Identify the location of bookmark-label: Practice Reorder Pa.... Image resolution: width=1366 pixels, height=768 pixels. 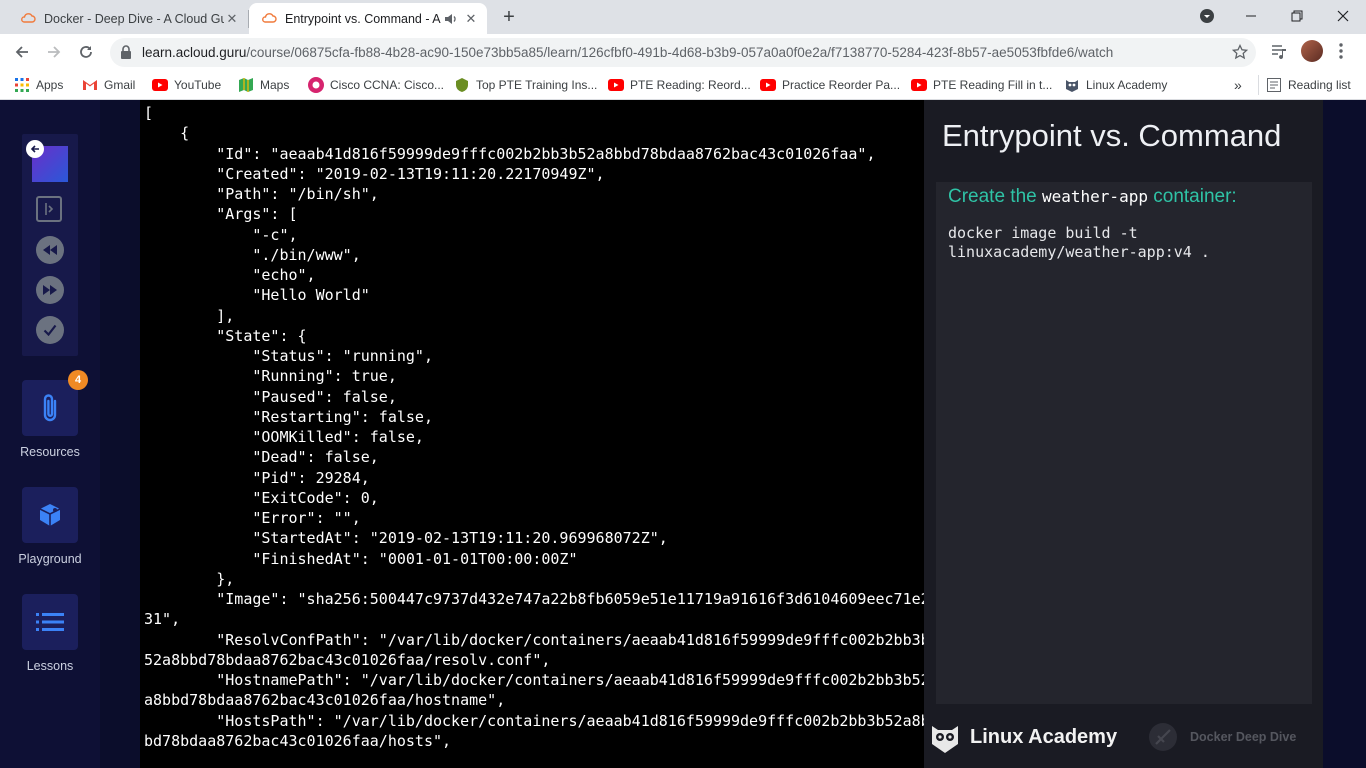
(841, 85).